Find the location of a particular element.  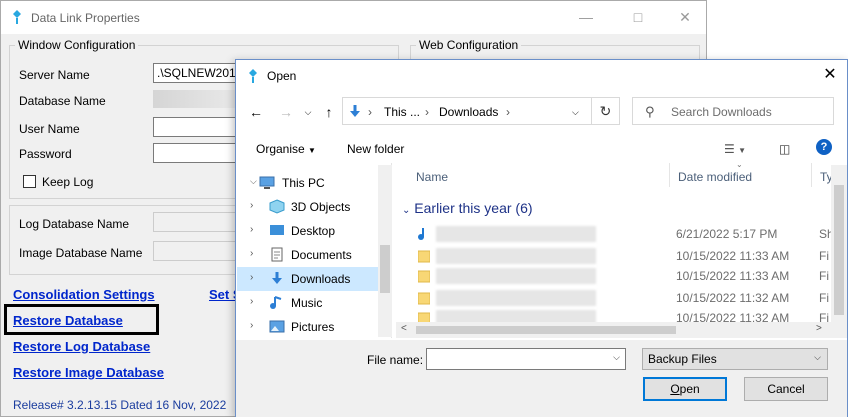

tree-item-desktop: › Desktop is located at coordinates (307, 231).